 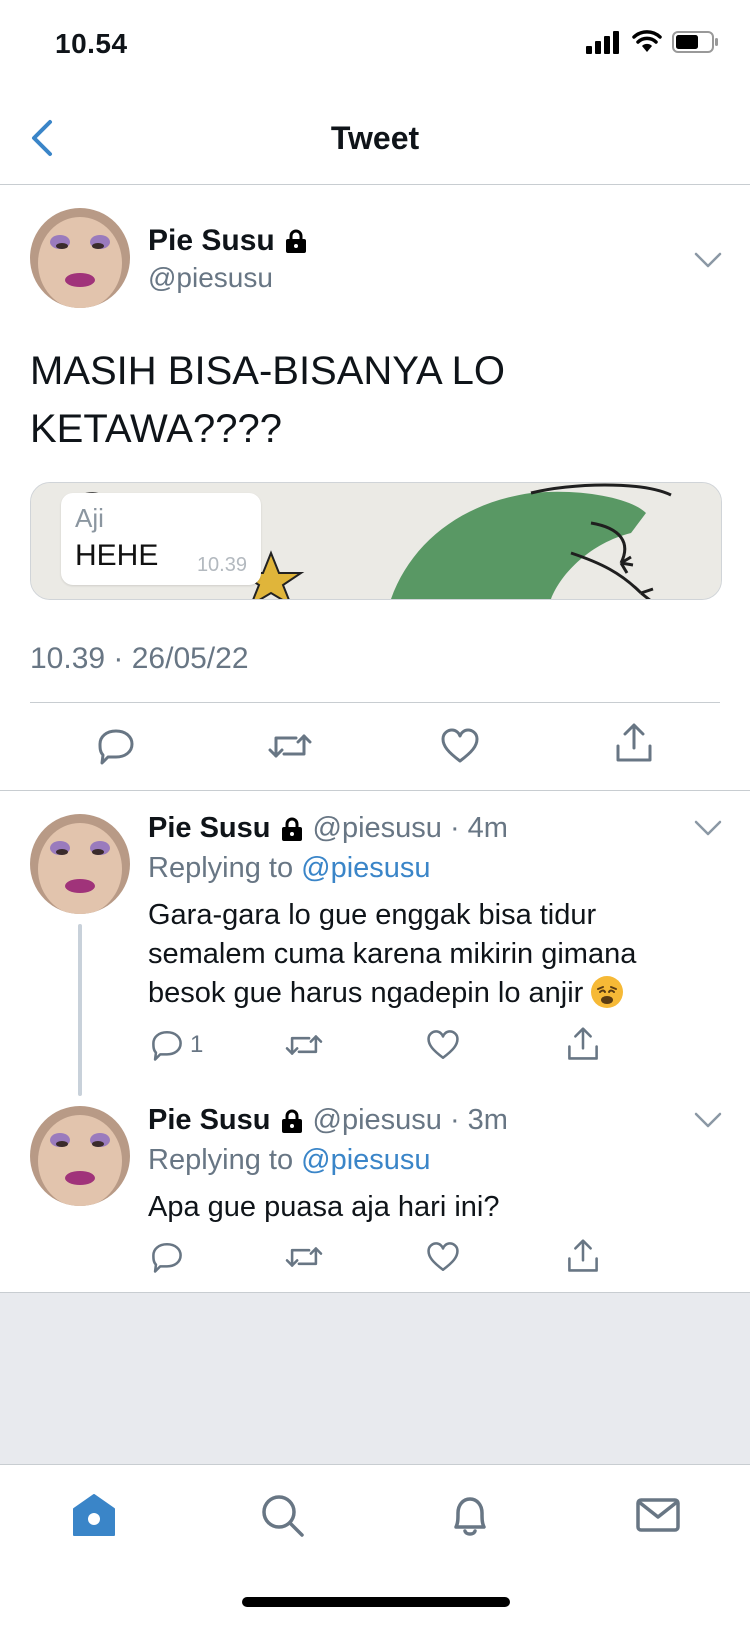 What do you see at coordinates (410, 828) in the screenshot?
I see `reply-handle-time: @piesusu · 4m` at bounding box center [410, 828].